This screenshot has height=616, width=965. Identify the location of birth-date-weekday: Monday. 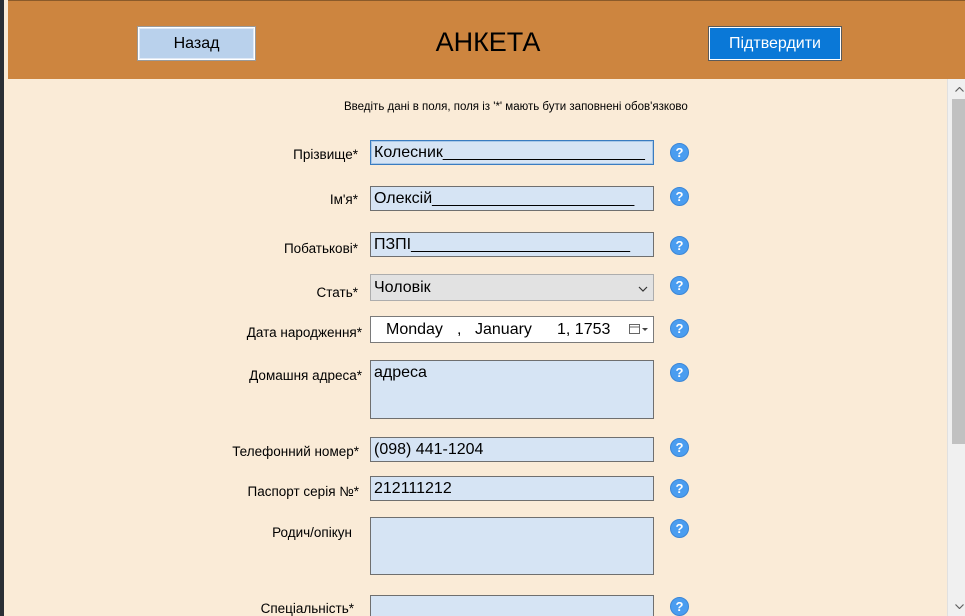
(414, 329).